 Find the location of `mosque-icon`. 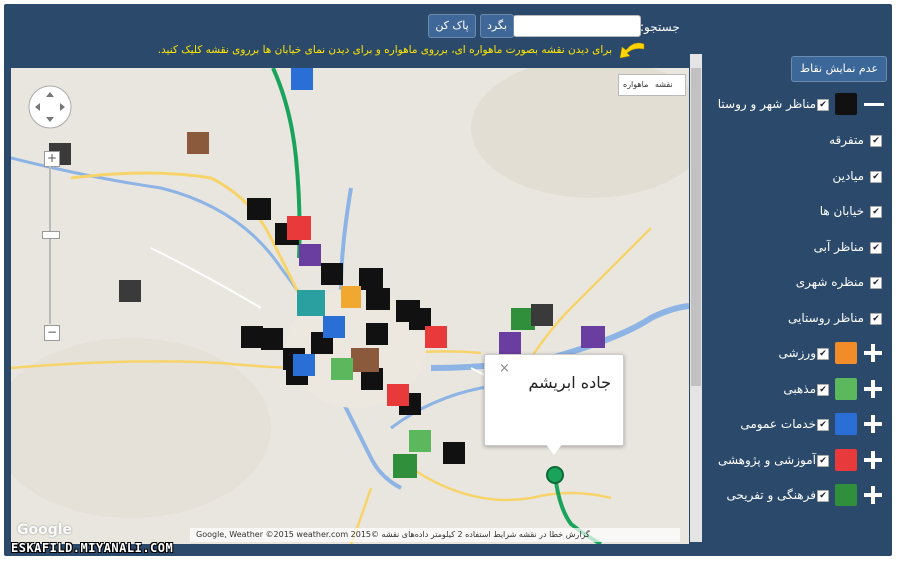

mosque-icon is located at coordinates (846, 389).